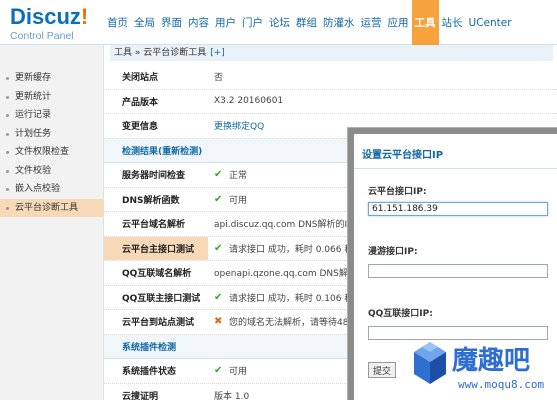 The width and height of the screenshot is (557, 400). Describe the element at coordinates (51, 134) in the screenshot. I see `sidebar-item-cron: 计划任务` at that location.